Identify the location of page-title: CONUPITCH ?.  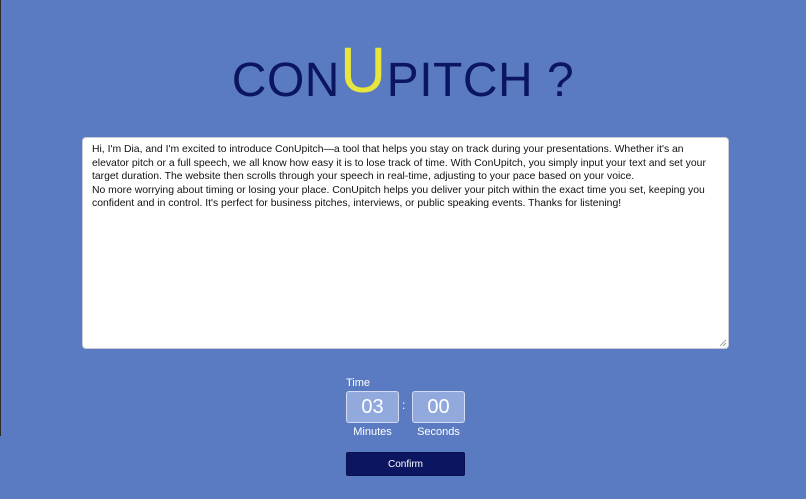
(403, 74).